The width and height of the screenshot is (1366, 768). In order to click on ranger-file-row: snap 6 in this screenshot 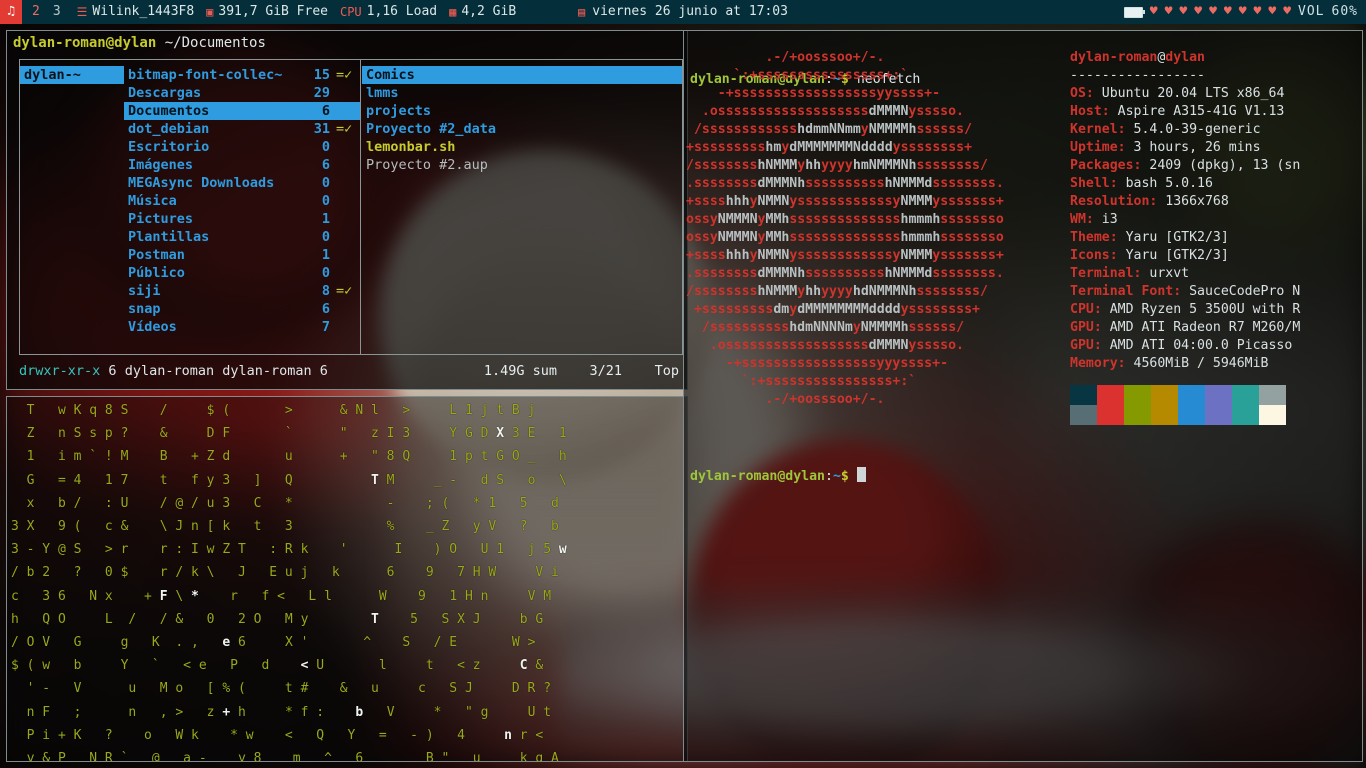, I will do `click(242, 309)`.